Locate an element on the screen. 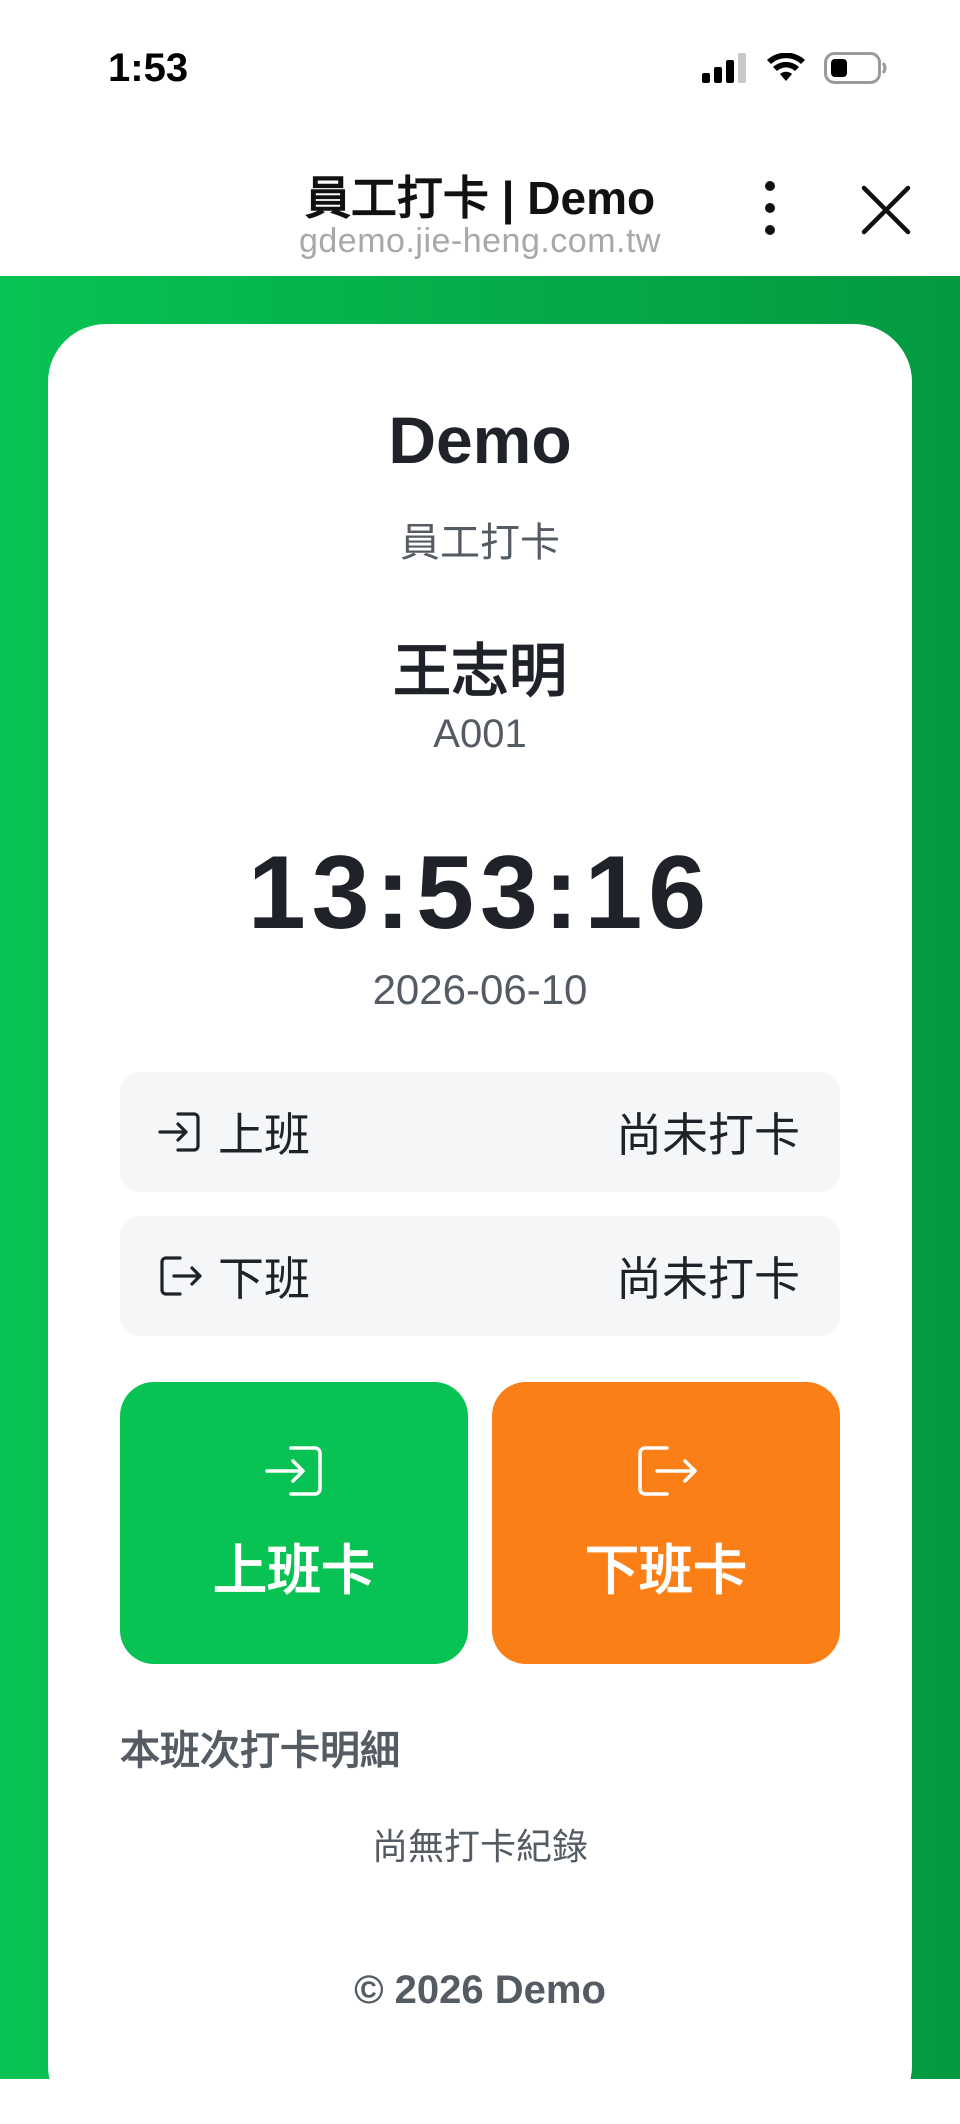 The width and height of the screenshot is (960, 2124). live-clock: 13:53:16 is located at coordinates (480, 893).